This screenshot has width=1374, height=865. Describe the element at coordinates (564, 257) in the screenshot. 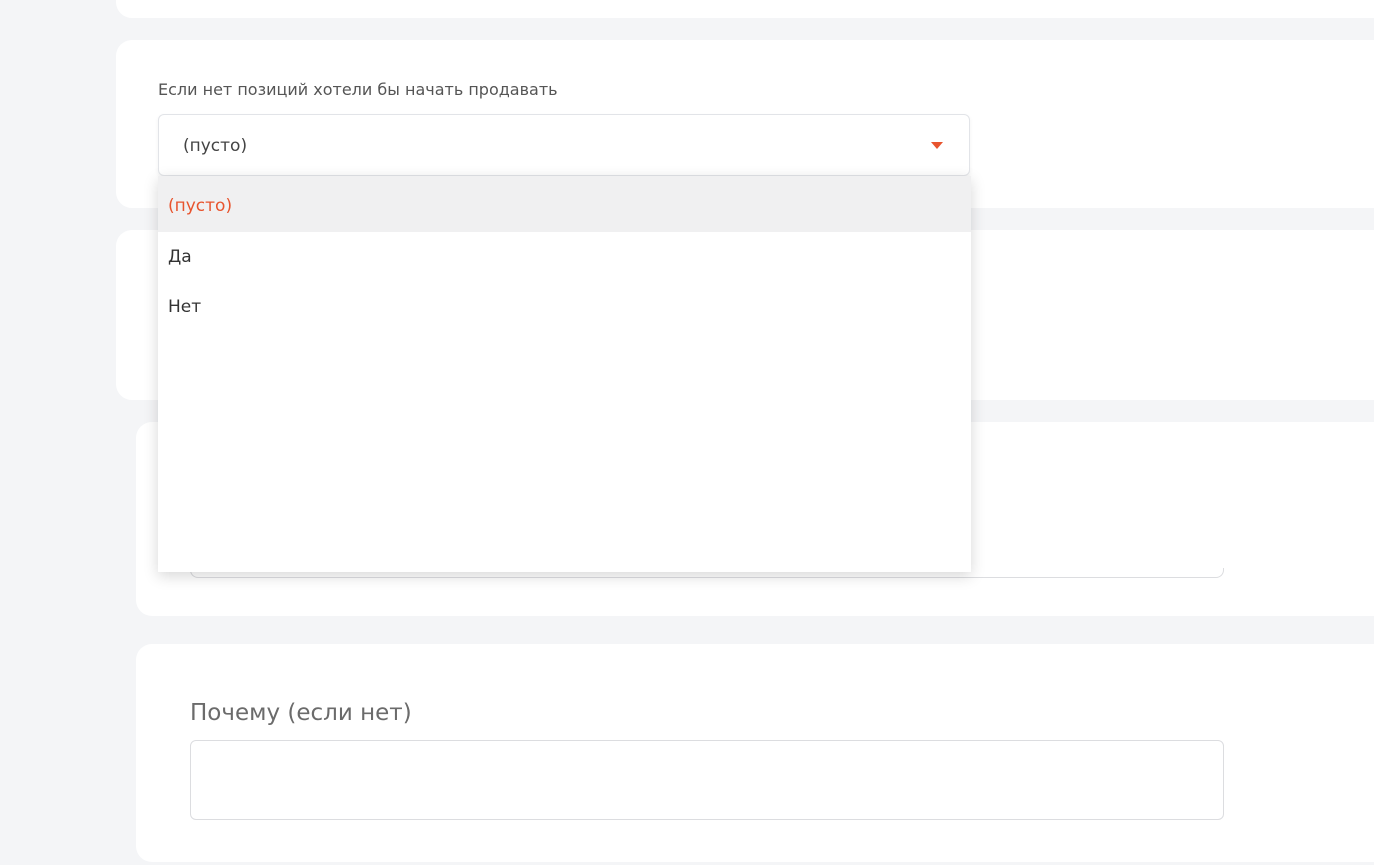

I see `select-option-yes: Да` at that location.